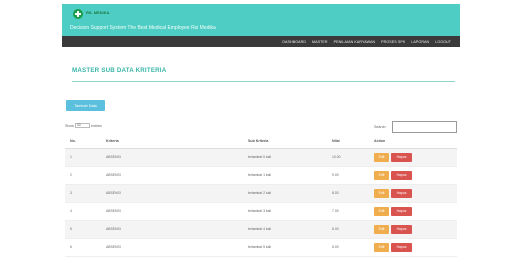  I want to click on cell-sub-kriteria: terlambat 1 kali, so click(285, 175).